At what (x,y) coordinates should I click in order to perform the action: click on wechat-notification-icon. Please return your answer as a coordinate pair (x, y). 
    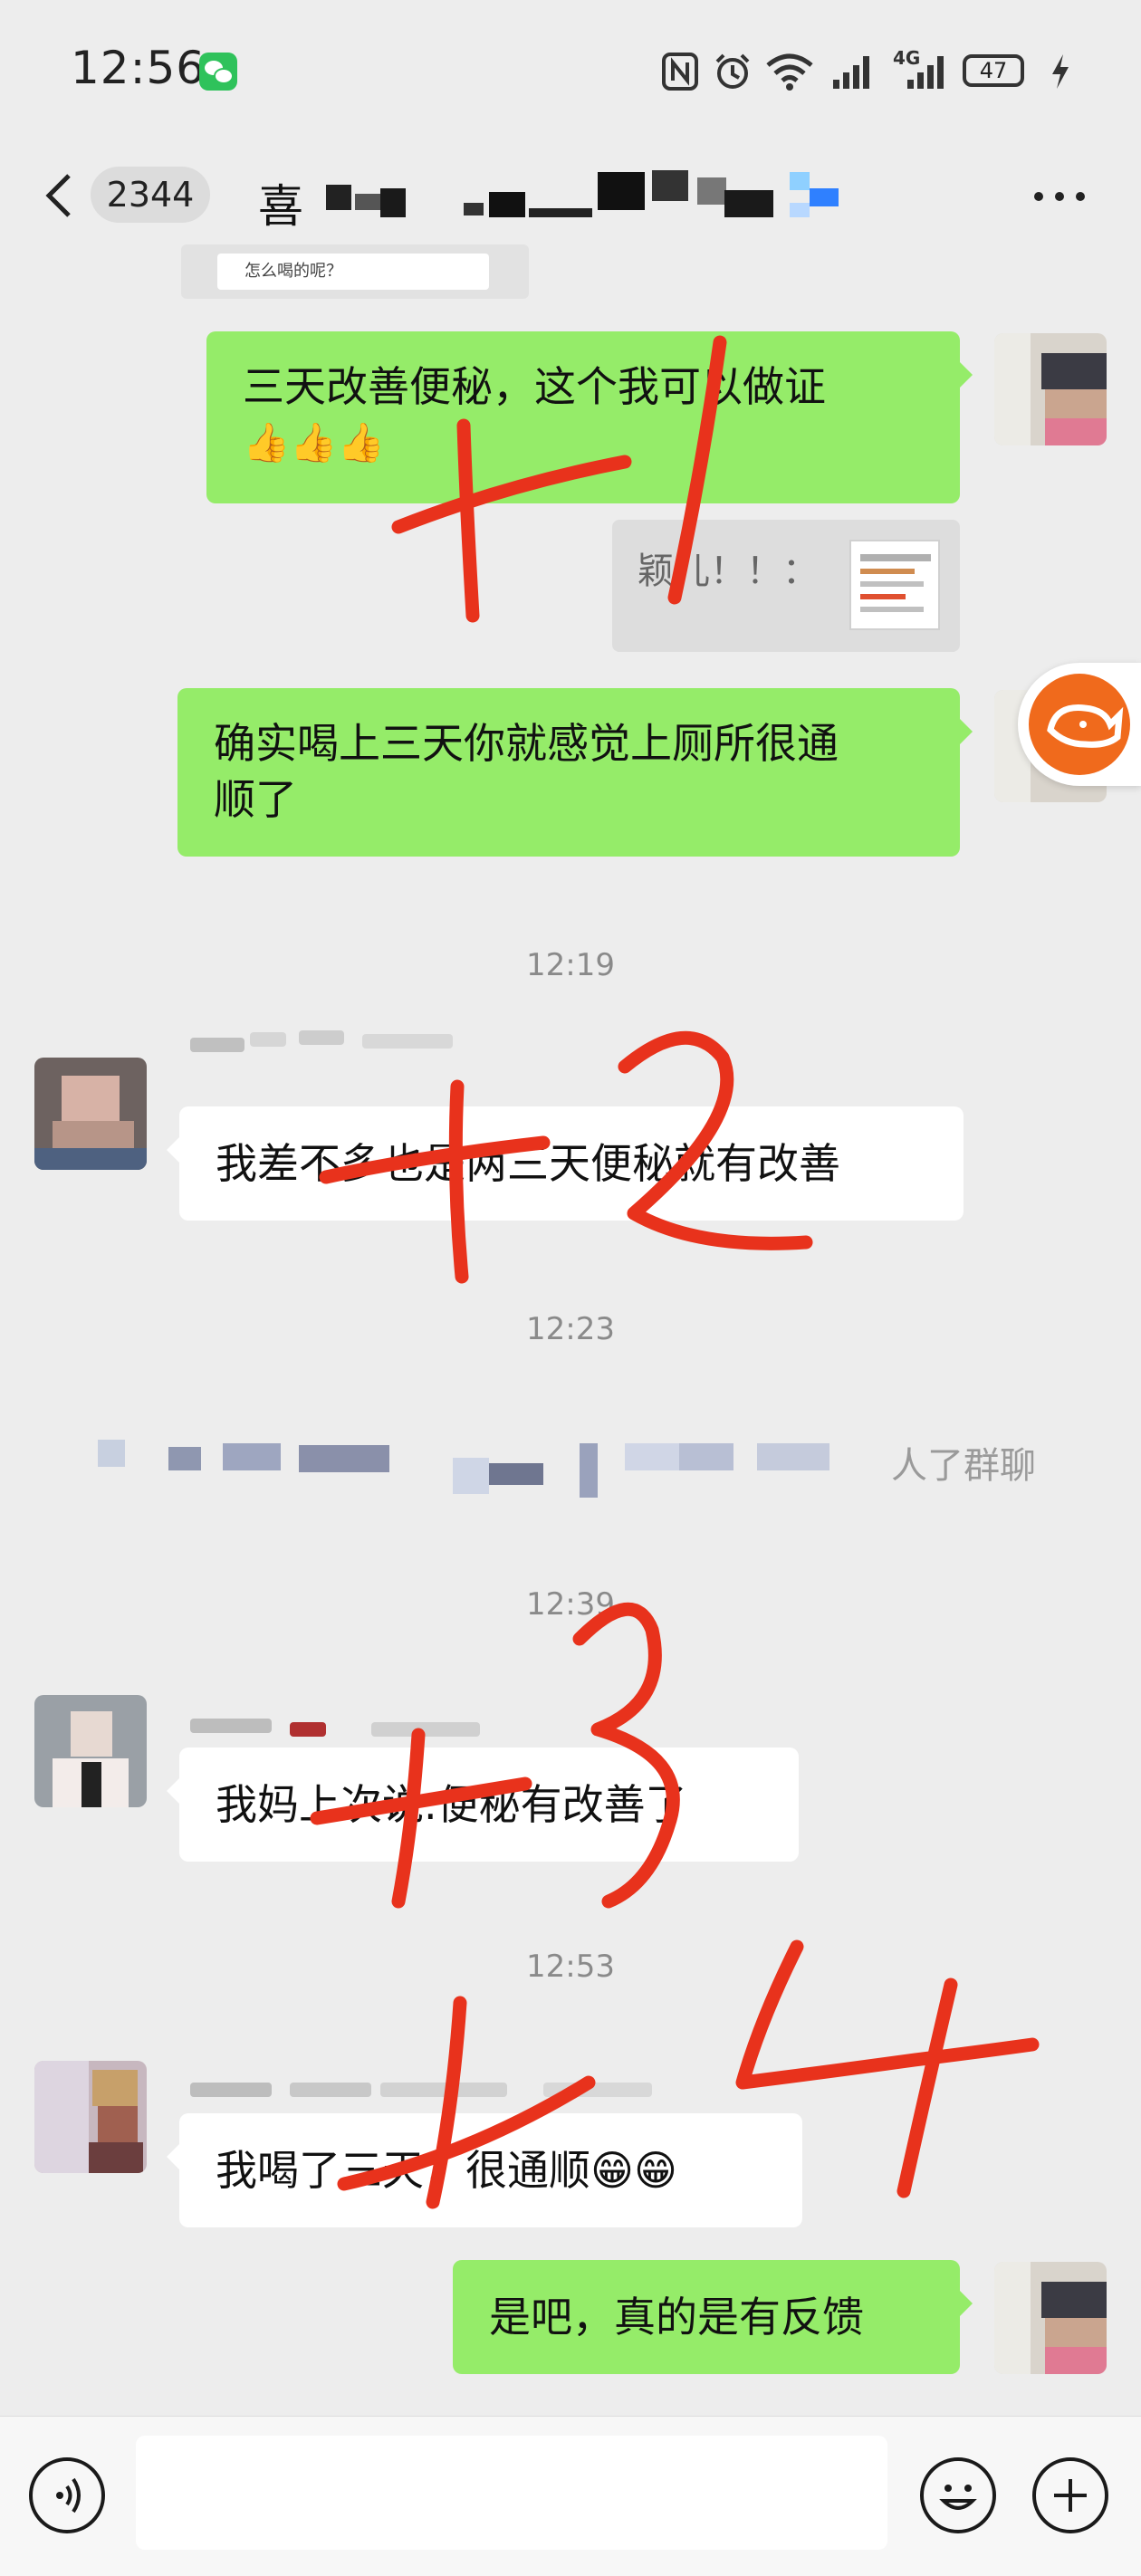
    Looking at the image, I should click on (218, 72).